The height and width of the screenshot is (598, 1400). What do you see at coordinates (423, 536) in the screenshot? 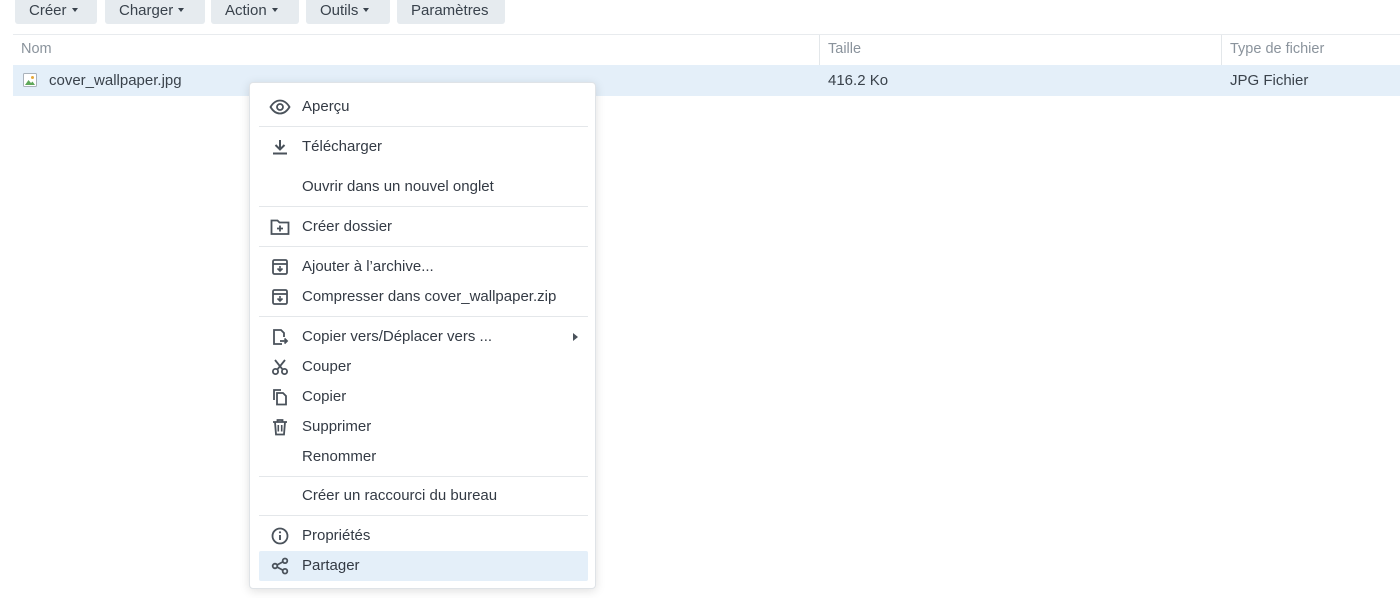
I see `menu-item-properties: Propriétés` at bounding box center [423, 536].